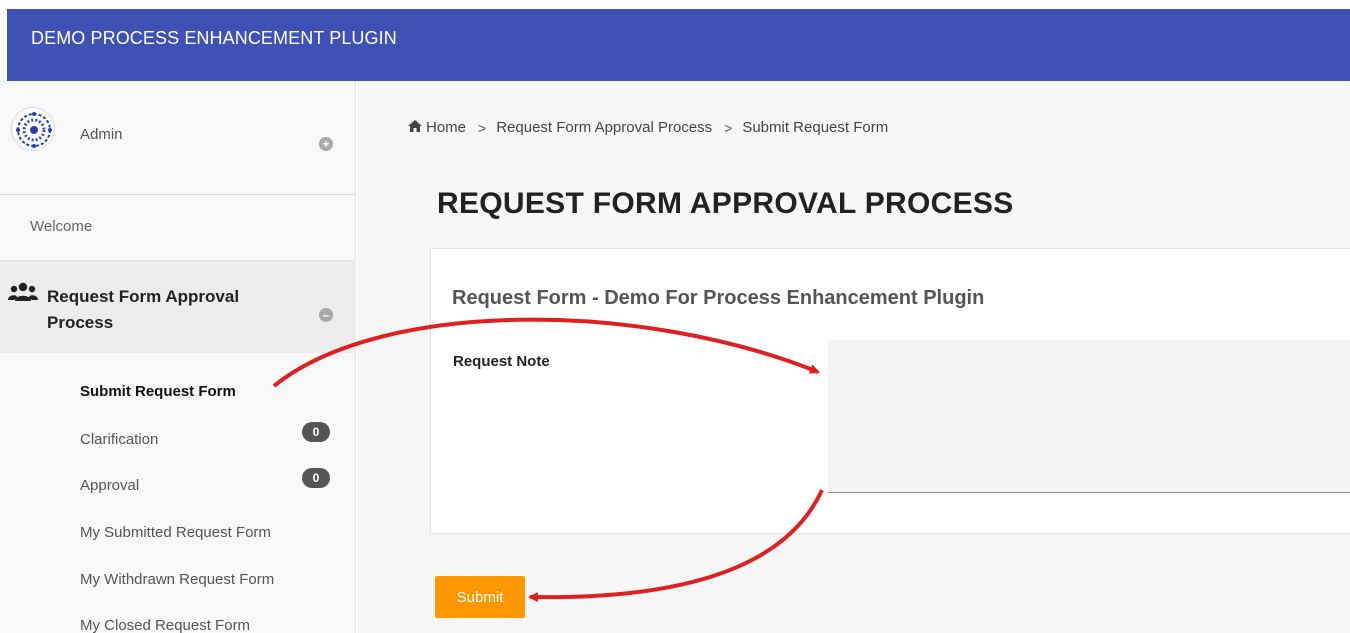 This screenshot has height=633, width=1350. What do you see at coordinates (165, 625) in the screenshot?
I see `sidebar-item-my-closed: My Closed Request Form` at bounding box center [165, 625].